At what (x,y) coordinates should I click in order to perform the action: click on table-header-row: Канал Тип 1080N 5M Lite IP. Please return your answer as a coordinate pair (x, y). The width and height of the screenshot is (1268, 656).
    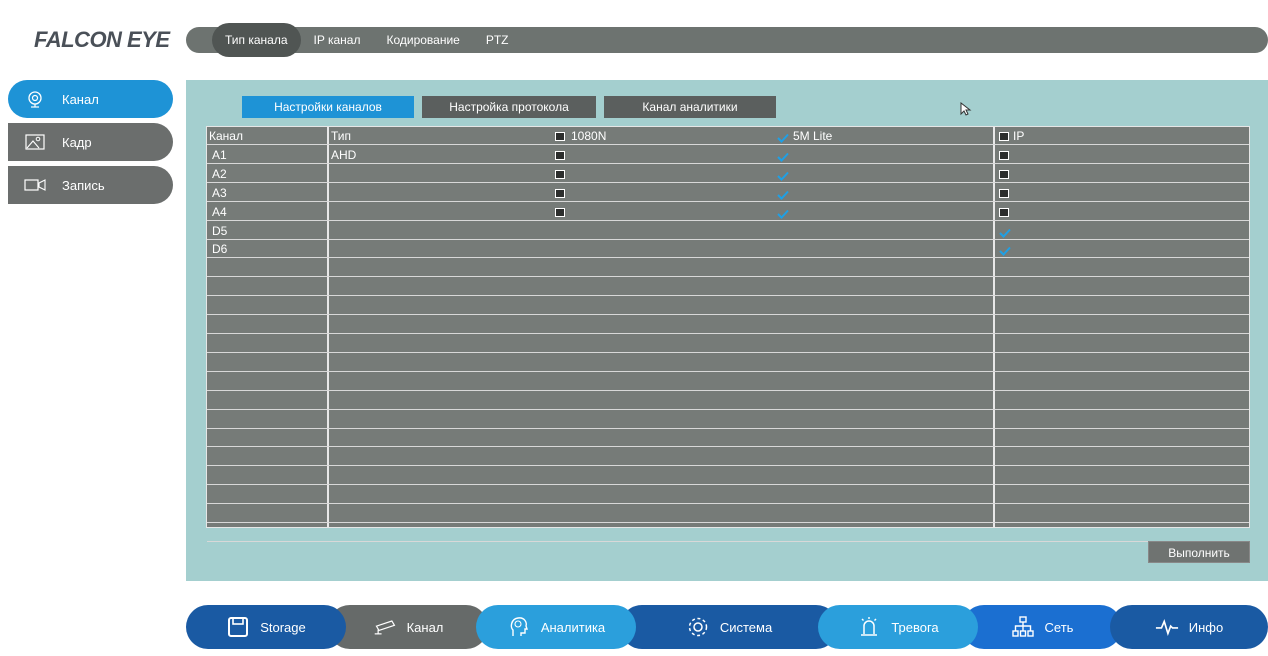
    Looking at the image, I should click on (728, 136).